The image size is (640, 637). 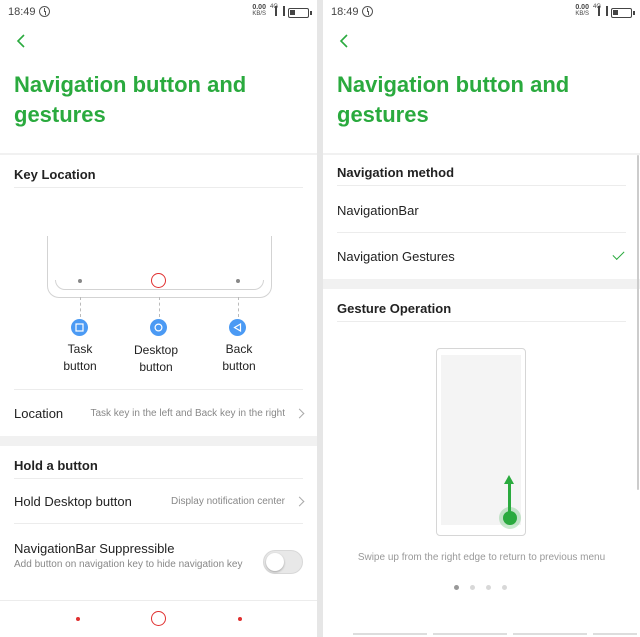 What do you see at coordinates (39, 413) in the screenshot?
I see `location-label: Location` at bounding box center [39, 413].